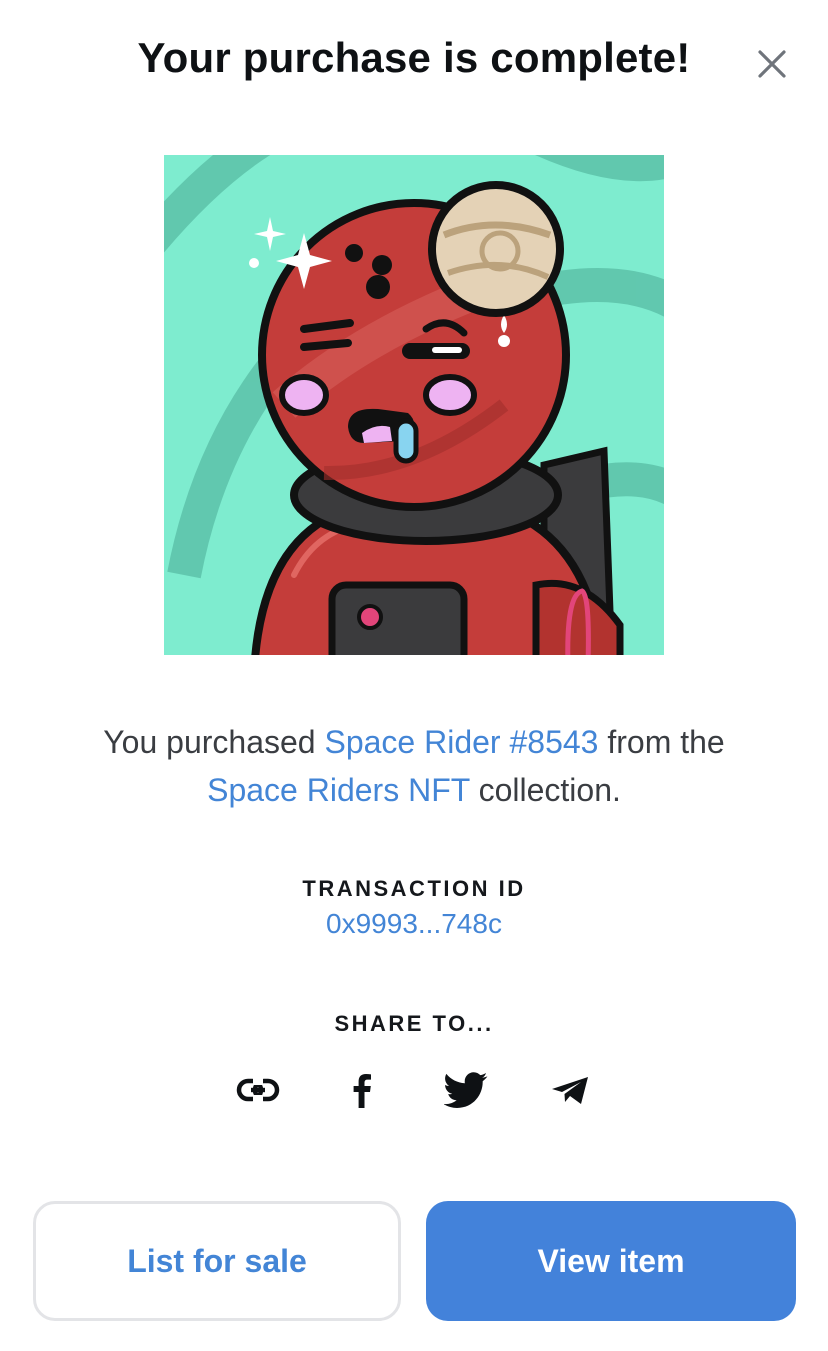 The image size is (828, 1351). Describe the element at coordinates (414, 888) in the screenshot. I see `transaction-id-label: TRANSACTION ID` at that location.